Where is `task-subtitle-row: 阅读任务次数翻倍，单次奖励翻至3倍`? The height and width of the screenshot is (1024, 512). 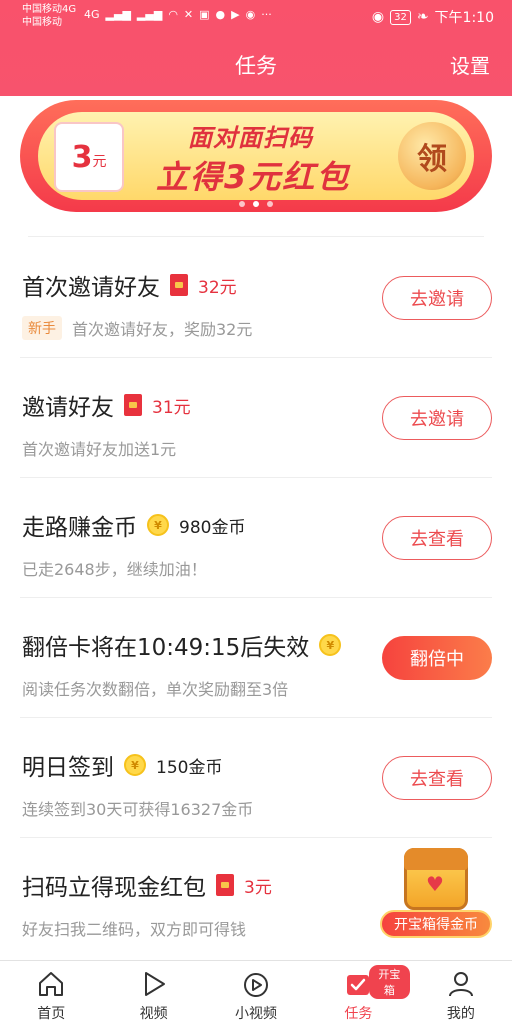
task-subtitle-row: 阅读任务次数翻倍，单次奖励翻至3倍 is located at coordinates (155, 688).